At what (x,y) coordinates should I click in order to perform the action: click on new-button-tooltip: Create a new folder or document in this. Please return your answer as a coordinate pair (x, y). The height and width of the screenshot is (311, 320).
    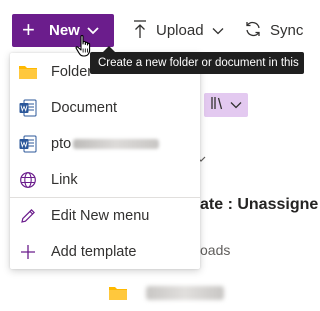
    Looking at the image, I should click on (197, 63).